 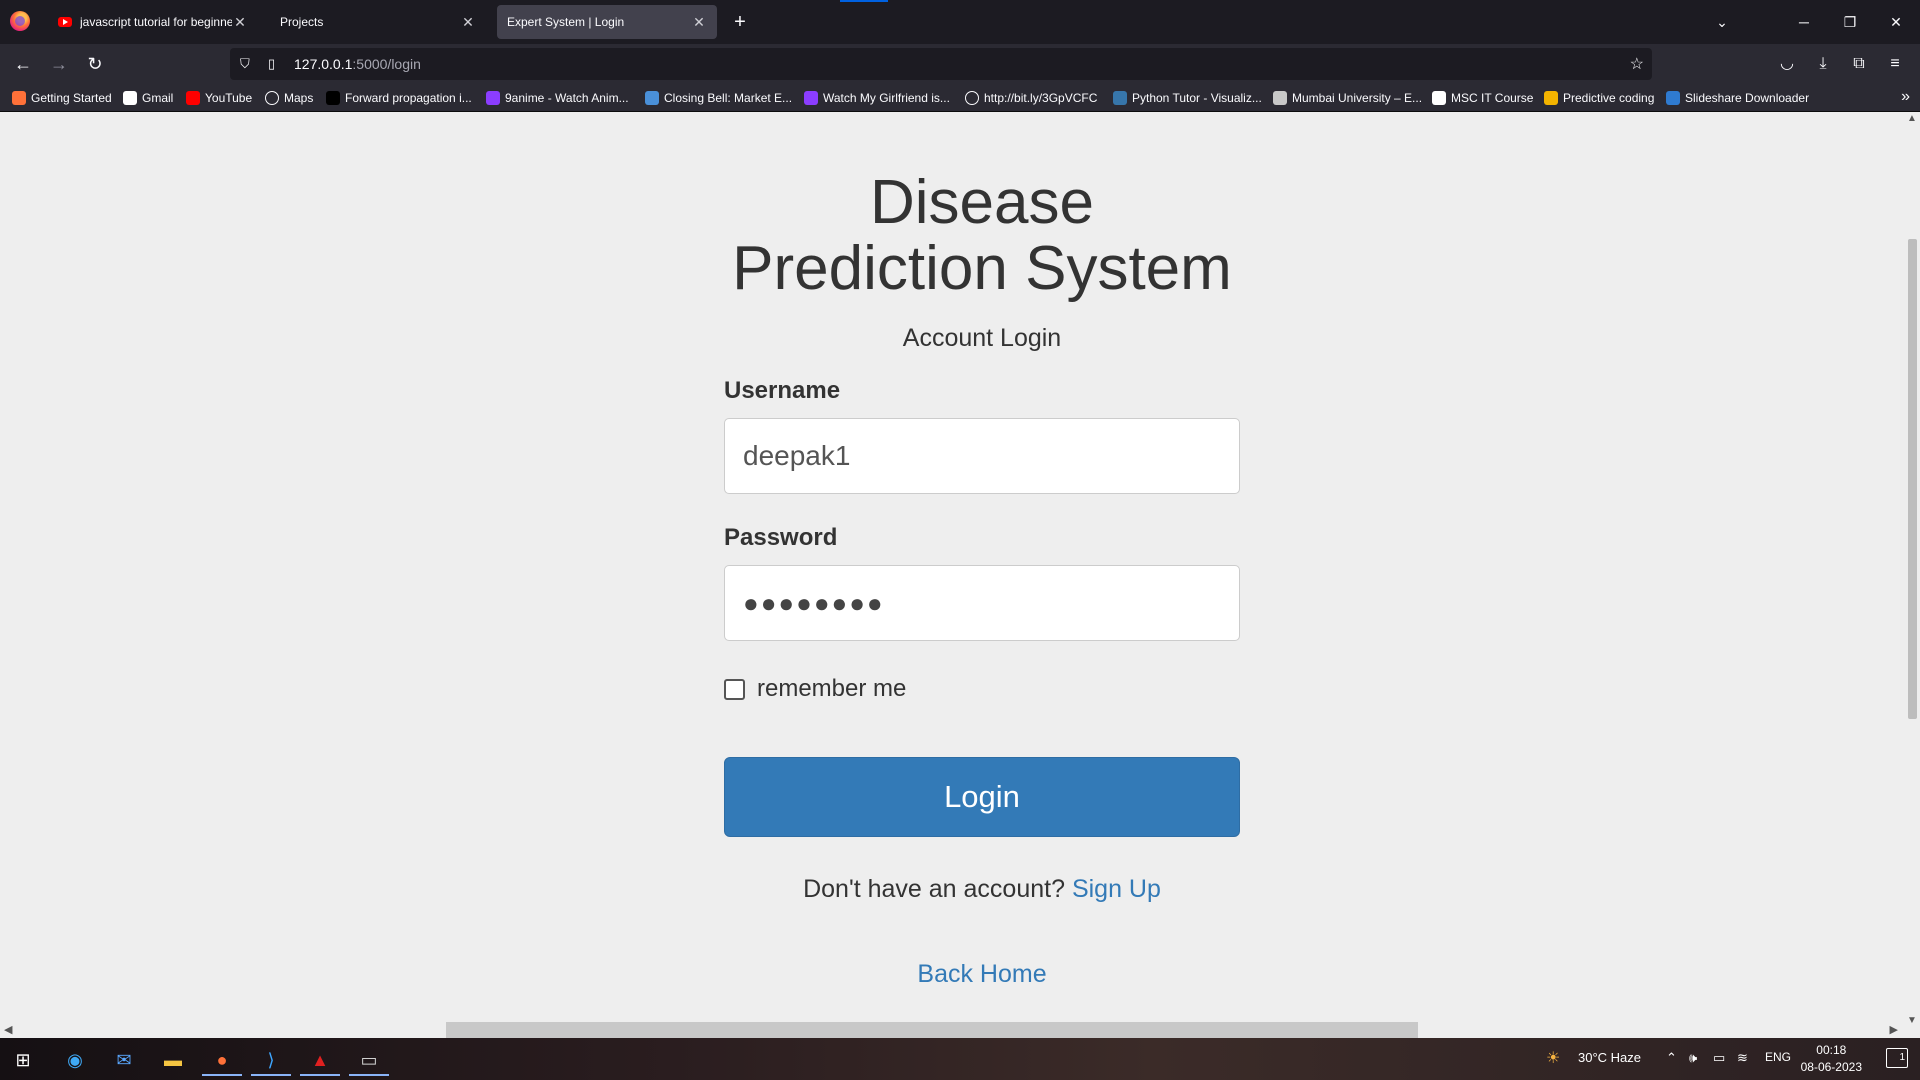 What do you see at coordinates (831, 689) in the screenshot?
I see `remember-me-label: remember me` at bounding box center [831, 689].